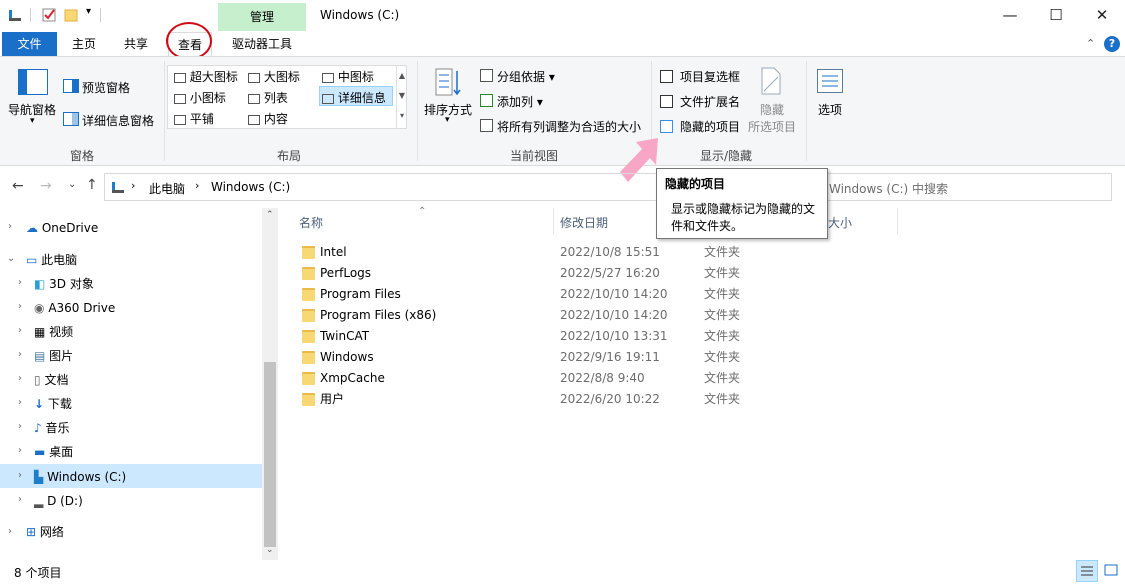  What do you see at coordinates (726, 156) in the screenshot?
I see `group-label-show-hide: 显示/隐藏` at bounding box center [726, 156].